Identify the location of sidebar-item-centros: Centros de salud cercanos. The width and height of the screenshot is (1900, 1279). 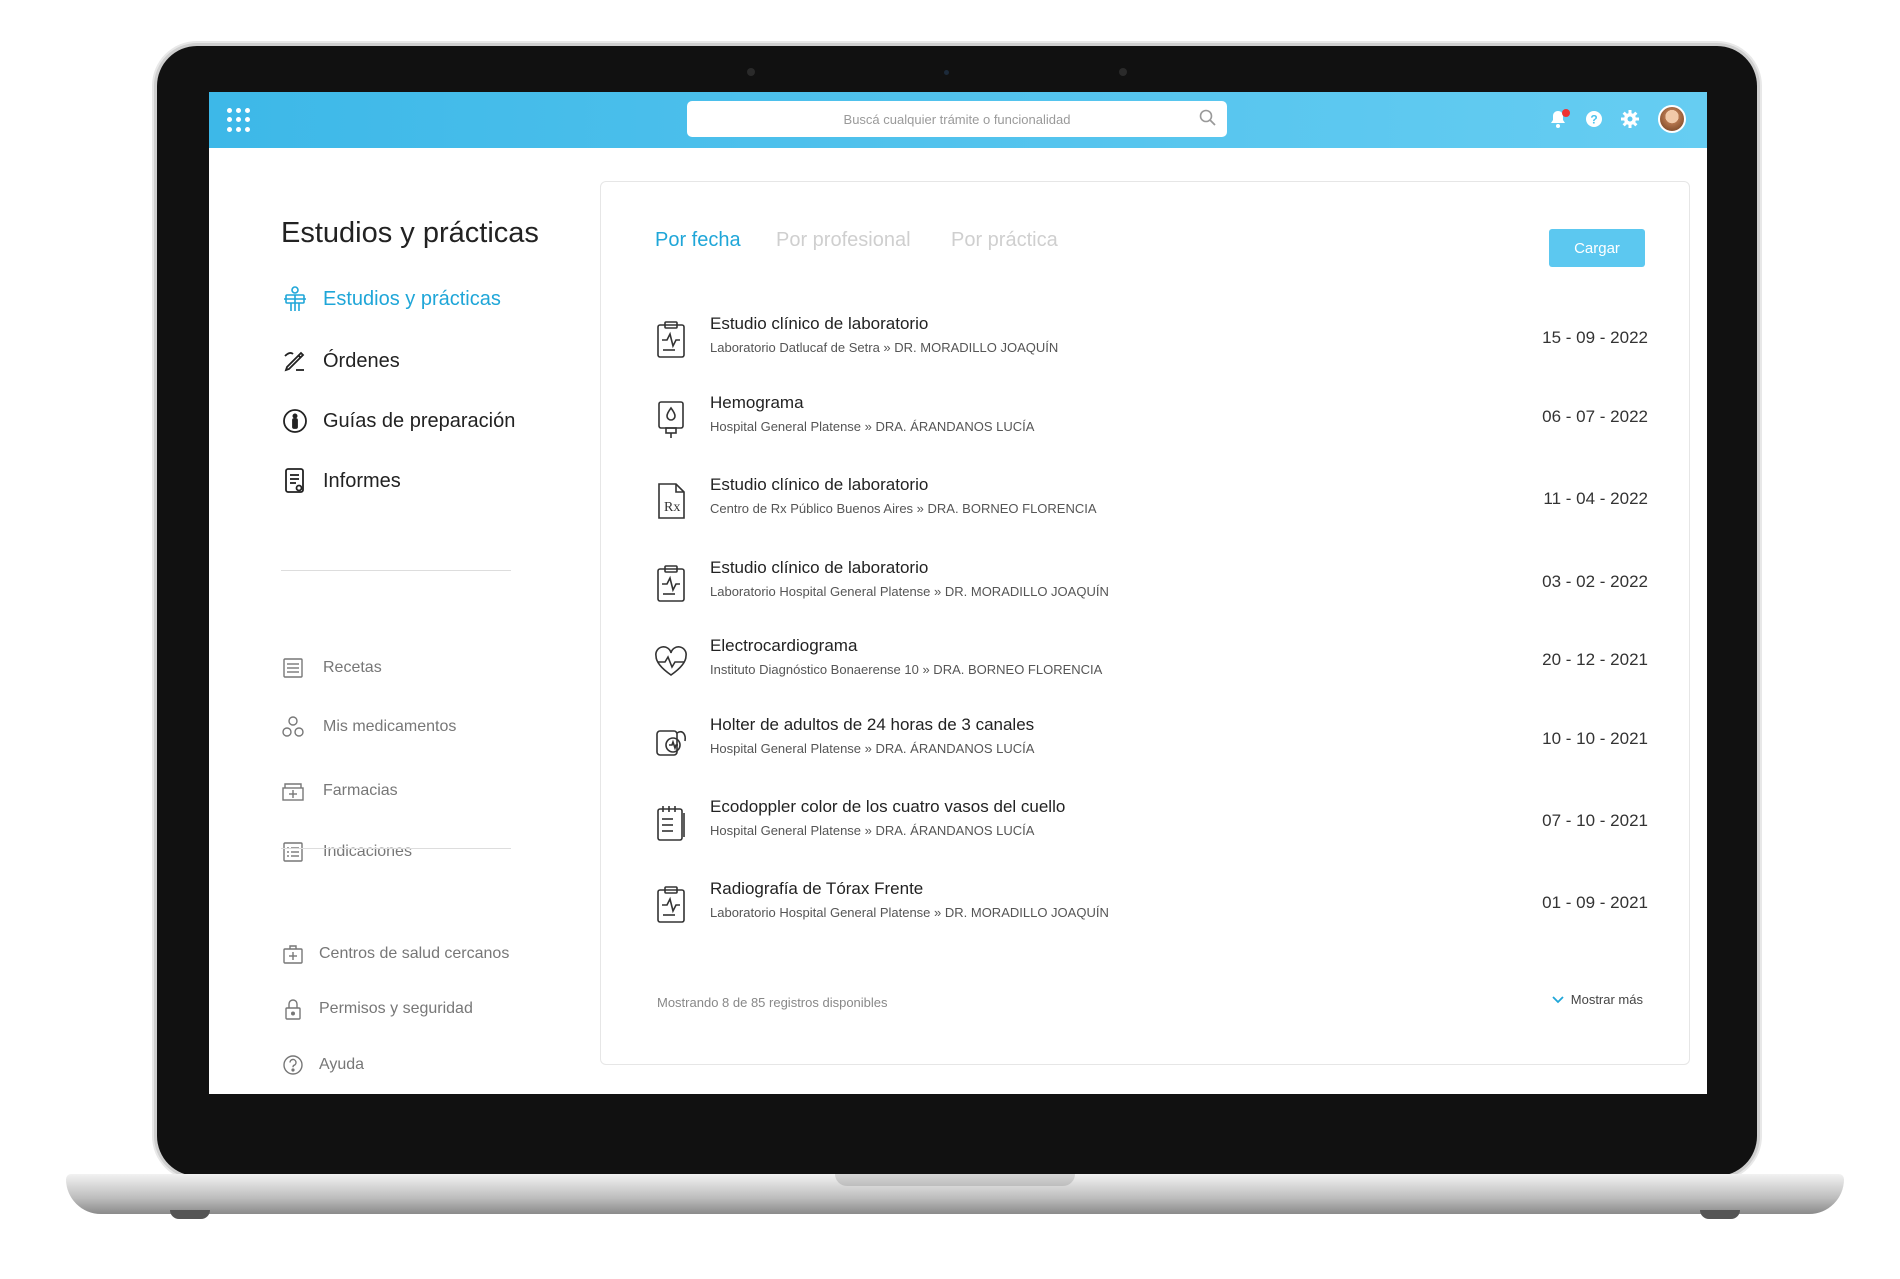
(395, 954).